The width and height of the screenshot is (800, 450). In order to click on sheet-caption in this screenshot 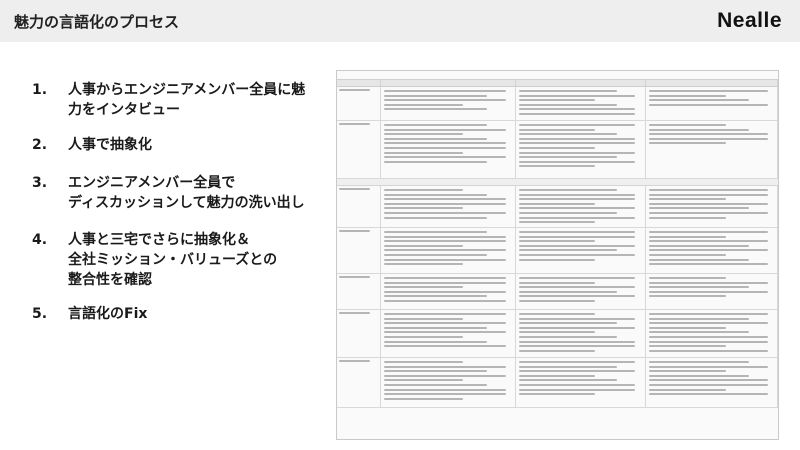, I will do `click(557, 75)`.